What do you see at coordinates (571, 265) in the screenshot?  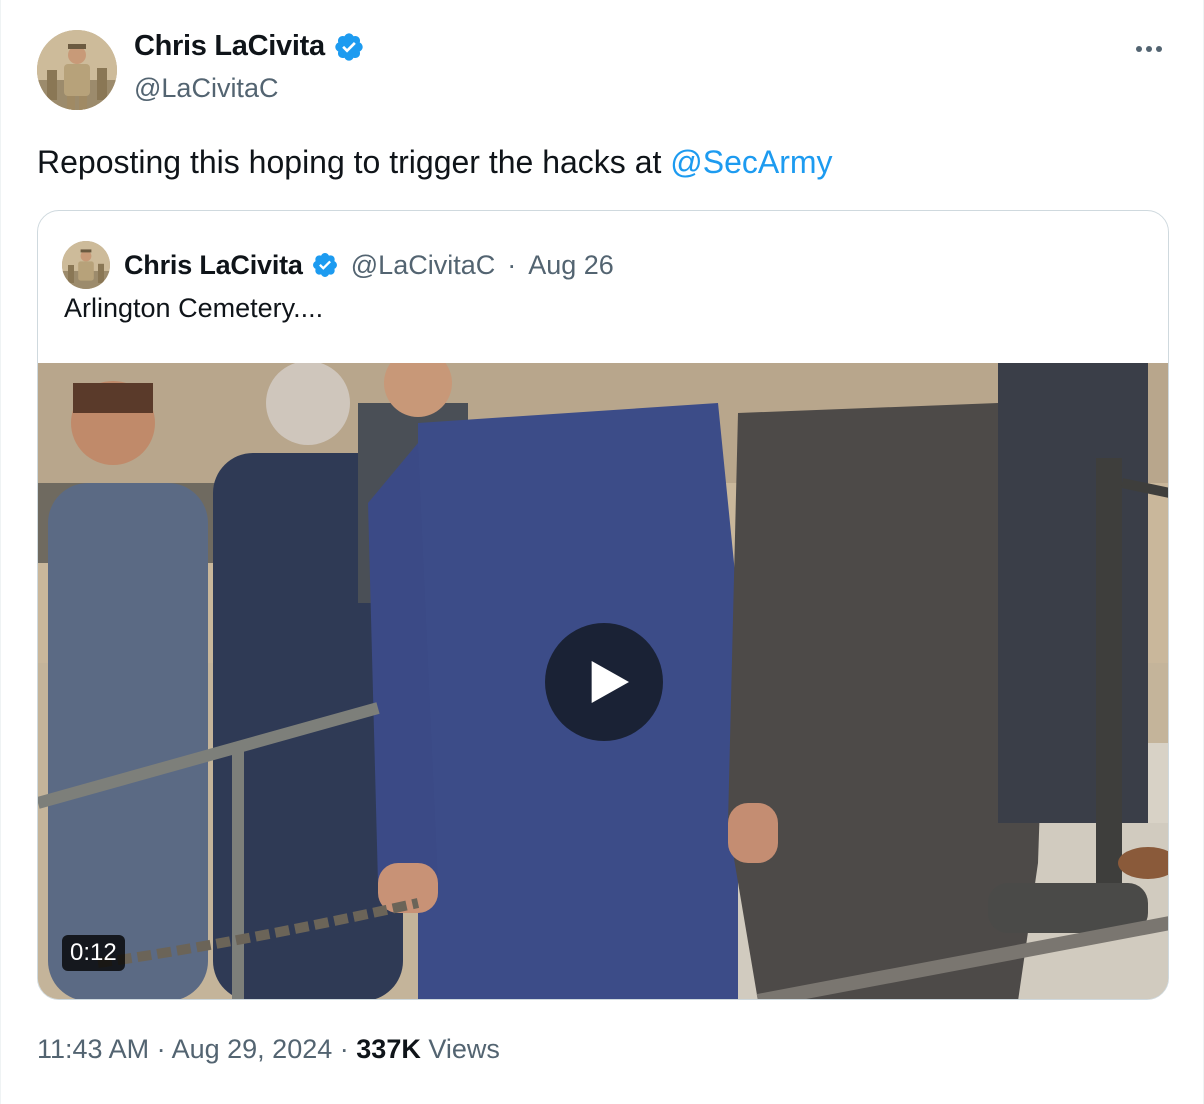 I see `quoted-tweet-date: Aug 26` at bounding box center [571, 265].